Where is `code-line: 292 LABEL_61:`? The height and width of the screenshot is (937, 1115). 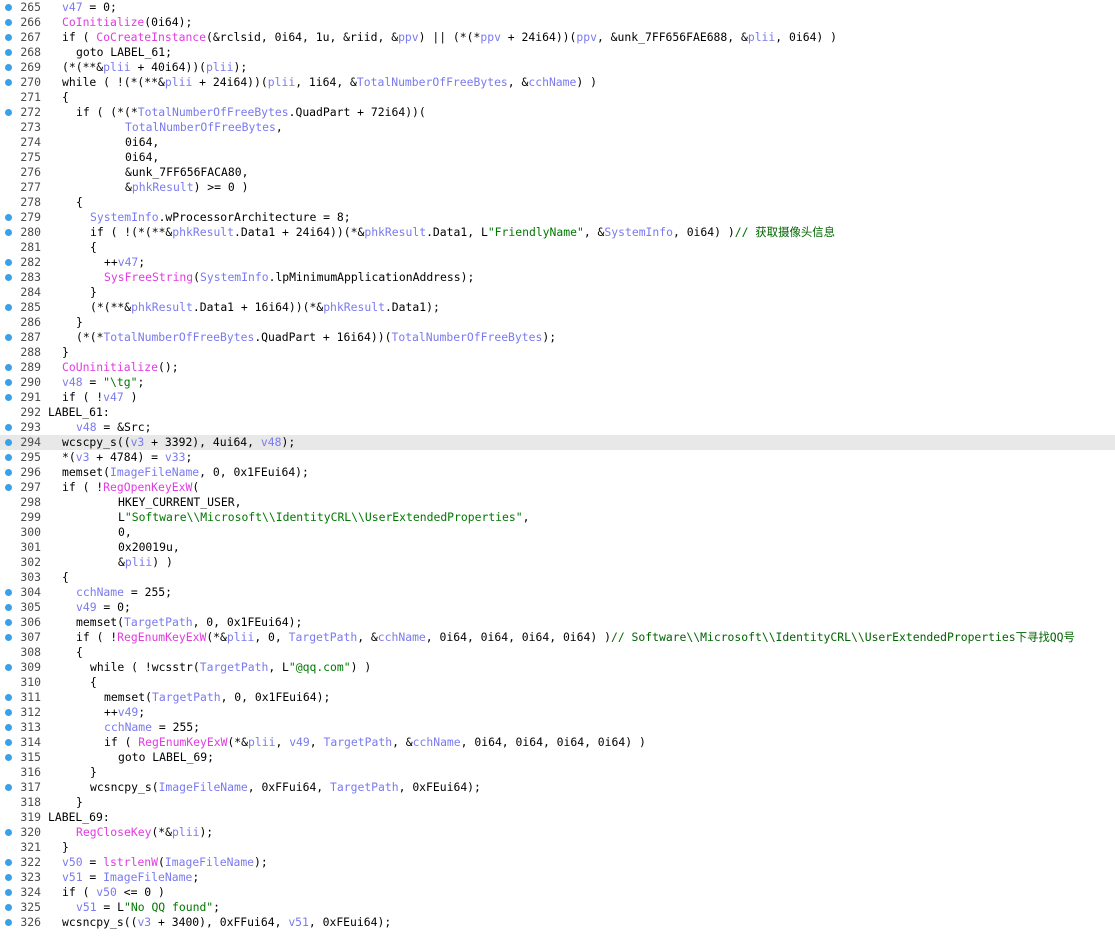 code-line: 292 LABEL_61: is located at coordinates (557, 412).